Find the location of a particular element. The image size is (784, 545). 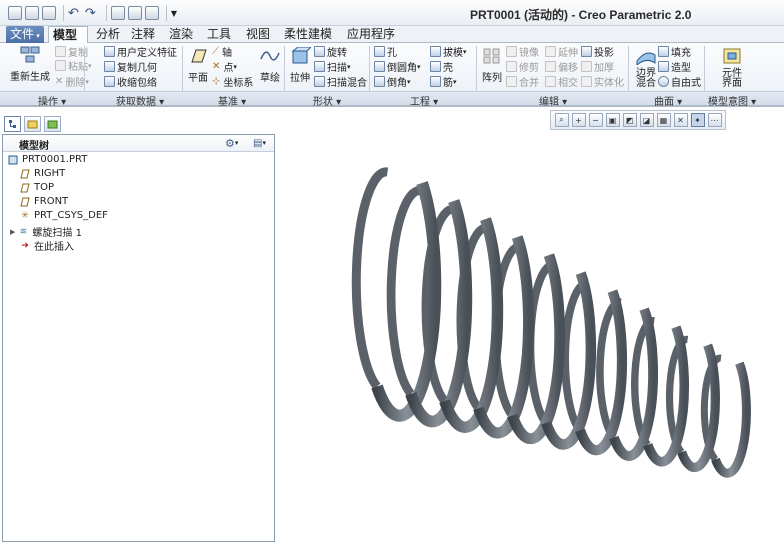

group-datum: 基准 ▾ is located at coordinates (232, 100).